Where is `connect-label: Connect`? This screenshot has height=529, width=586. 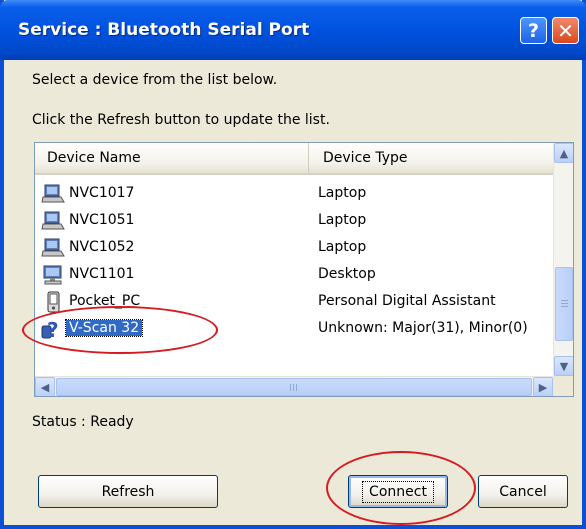
connect-label: Connect is located at coordinates (398, 491).